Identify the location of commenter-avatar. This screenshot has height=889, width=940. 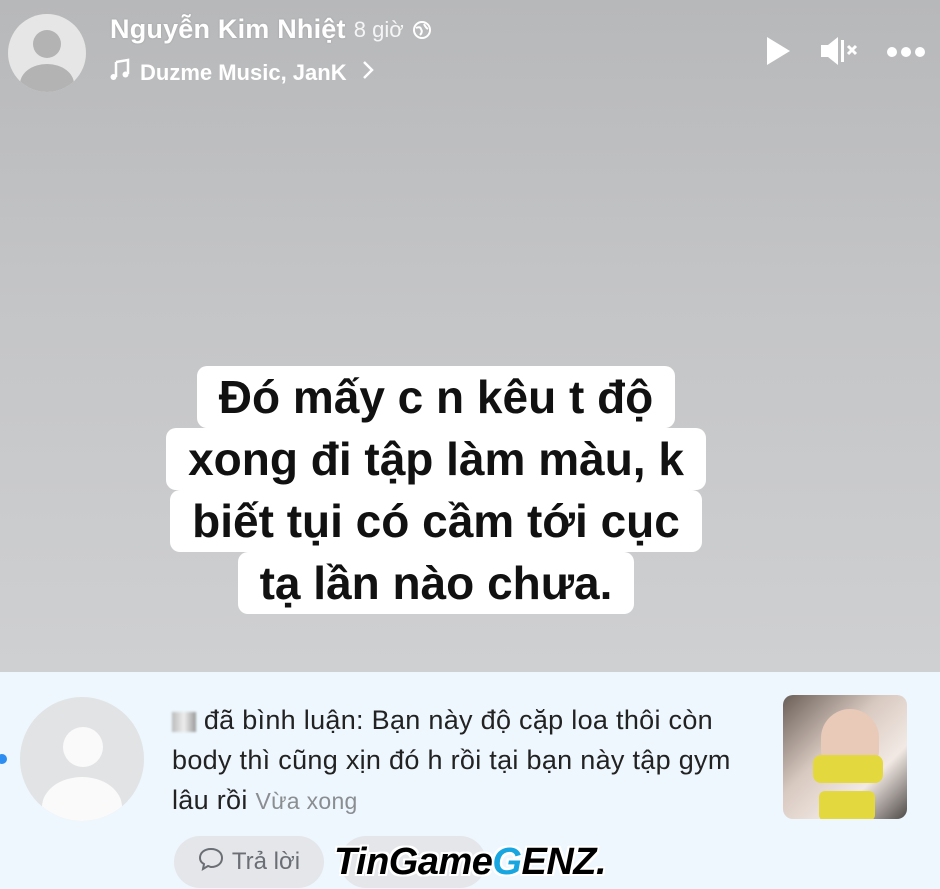
(82, 759).